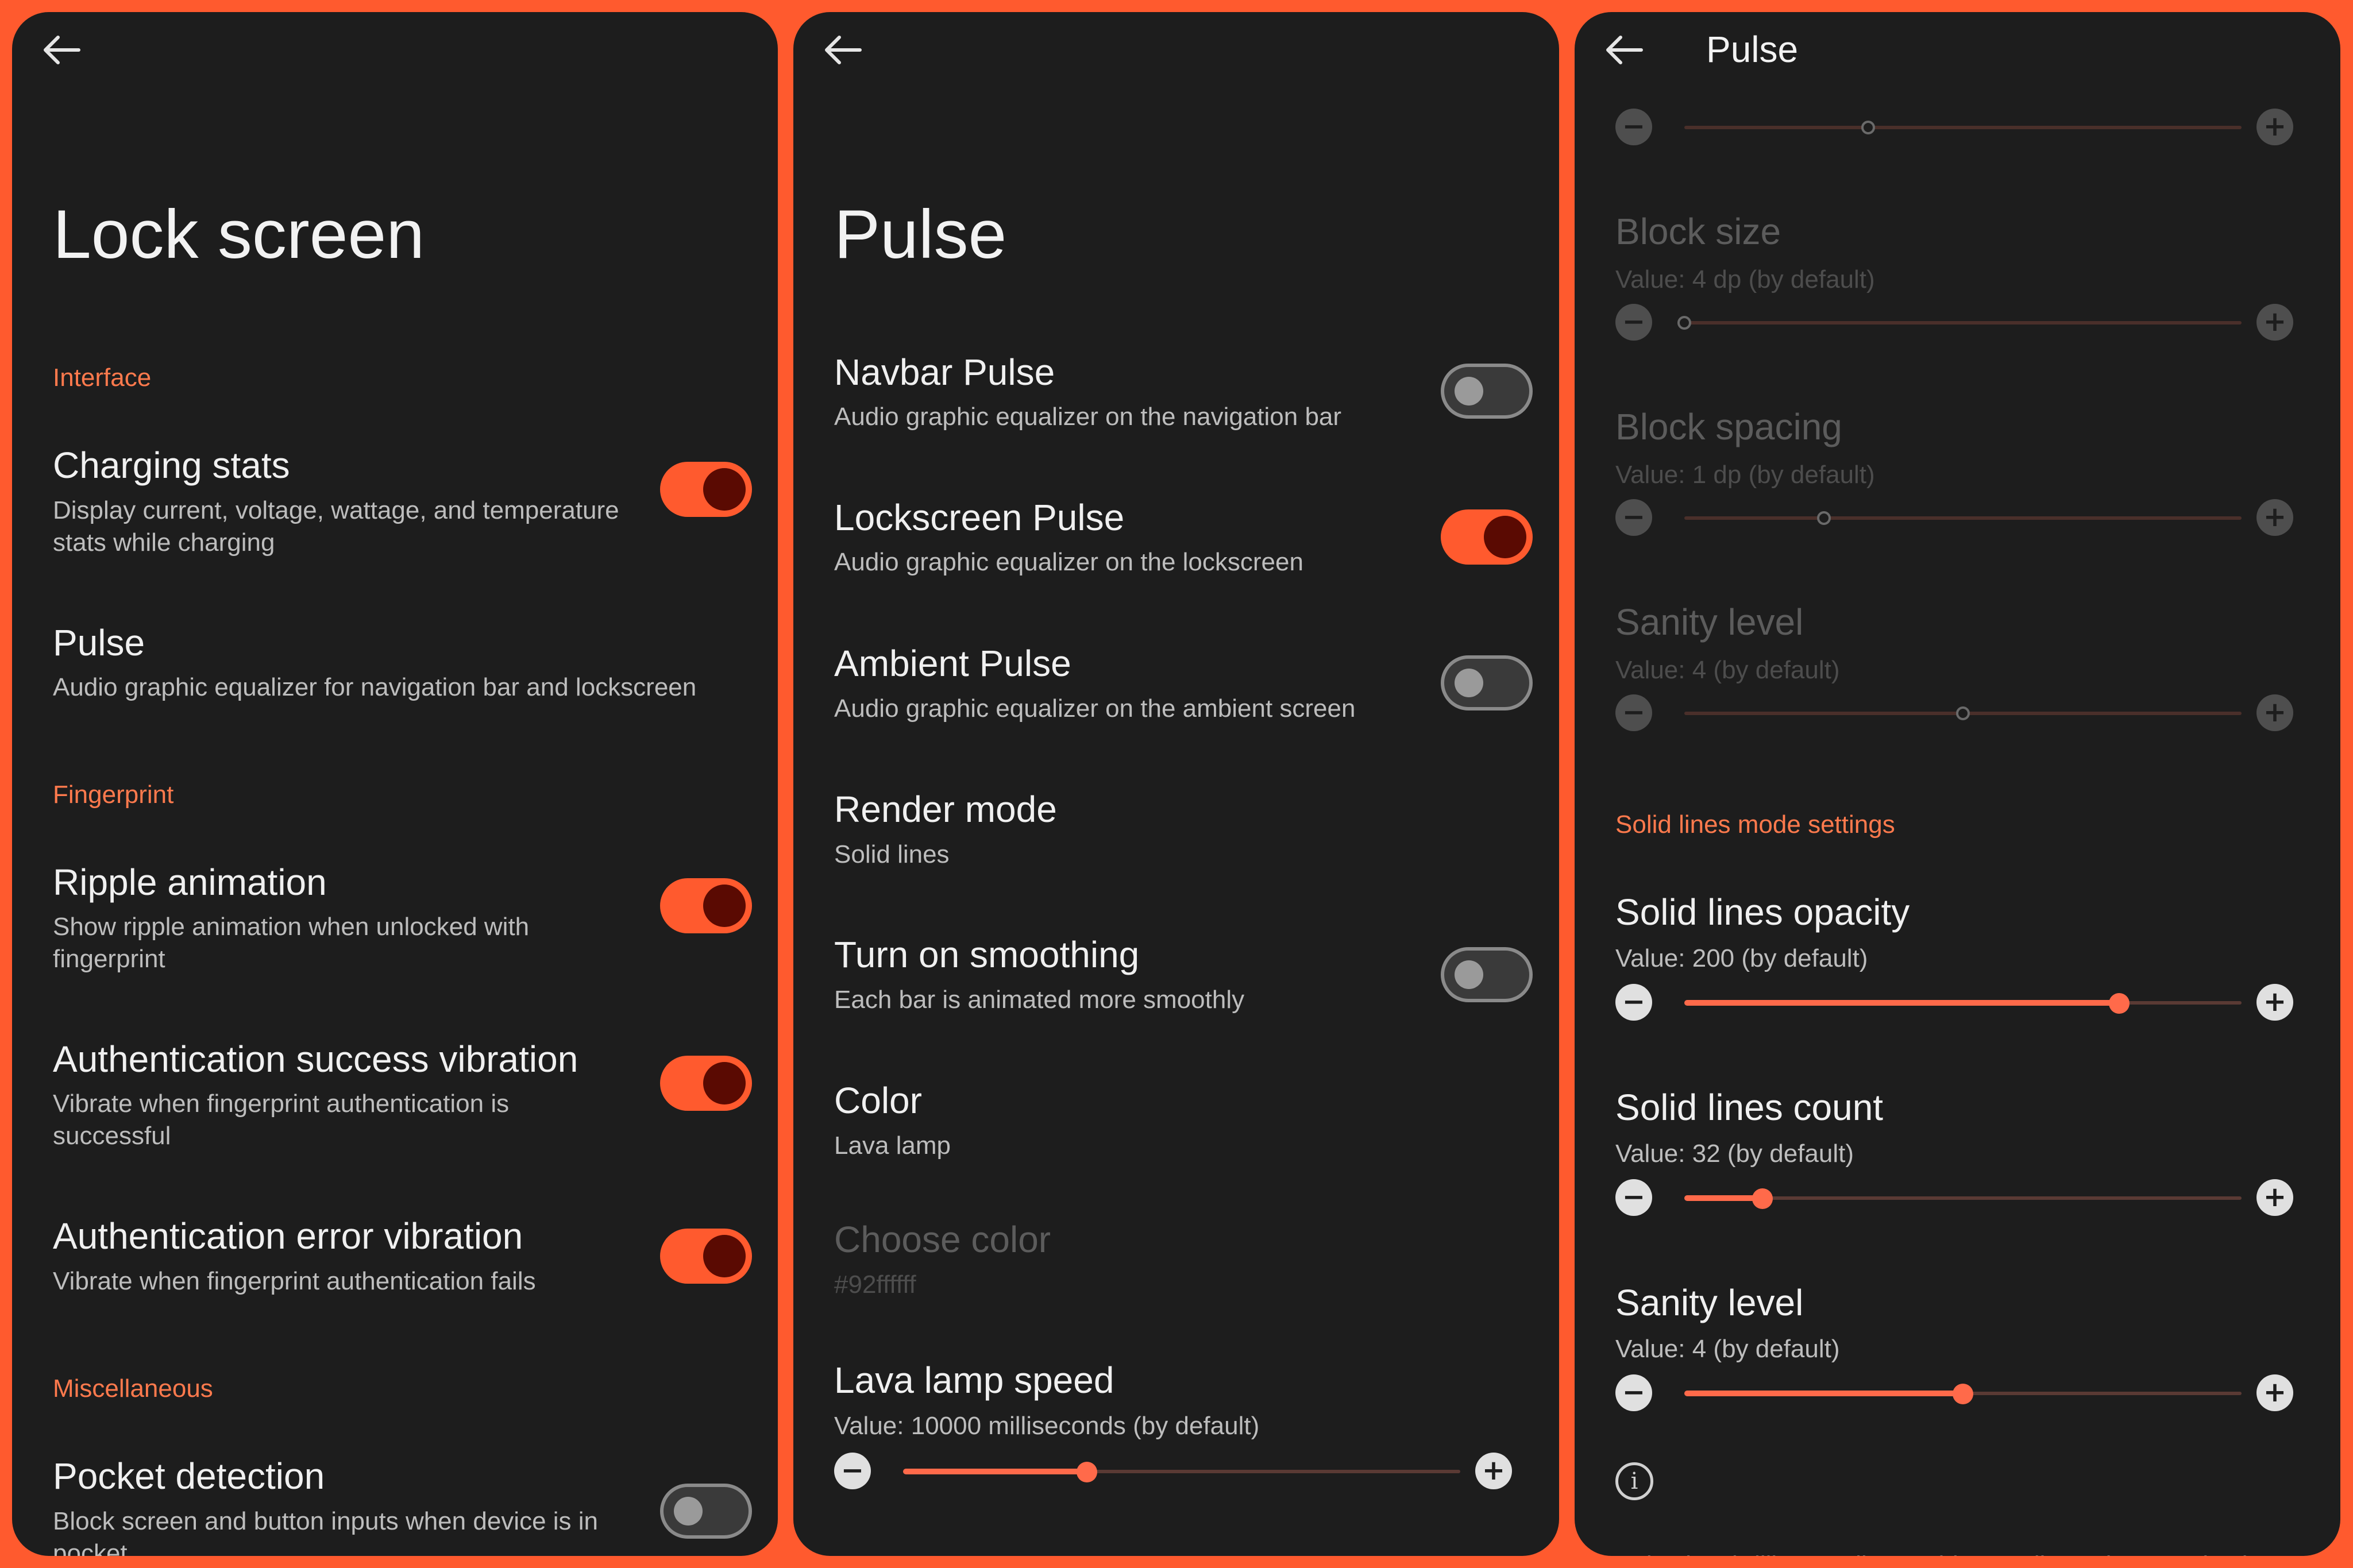 This screenshot has height=1568, width=2353. I want to click on setting-title: Navbar Pulse, so click(944, 372).